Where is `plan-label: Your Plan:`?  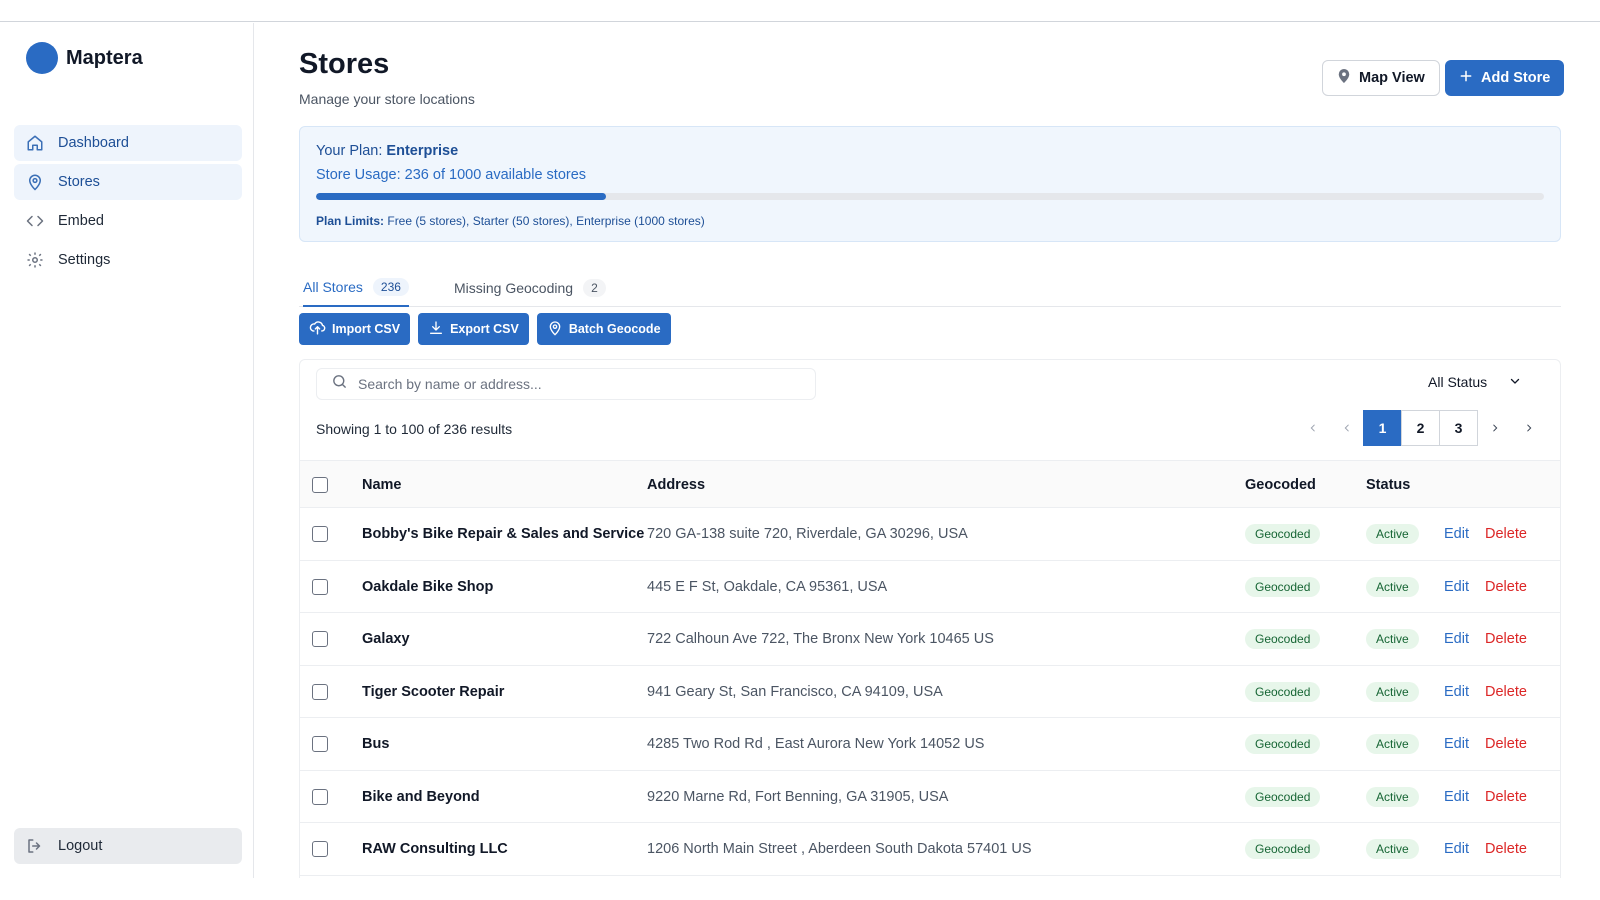 plan-label: Your Plan: is located at coordinates (349, 151).